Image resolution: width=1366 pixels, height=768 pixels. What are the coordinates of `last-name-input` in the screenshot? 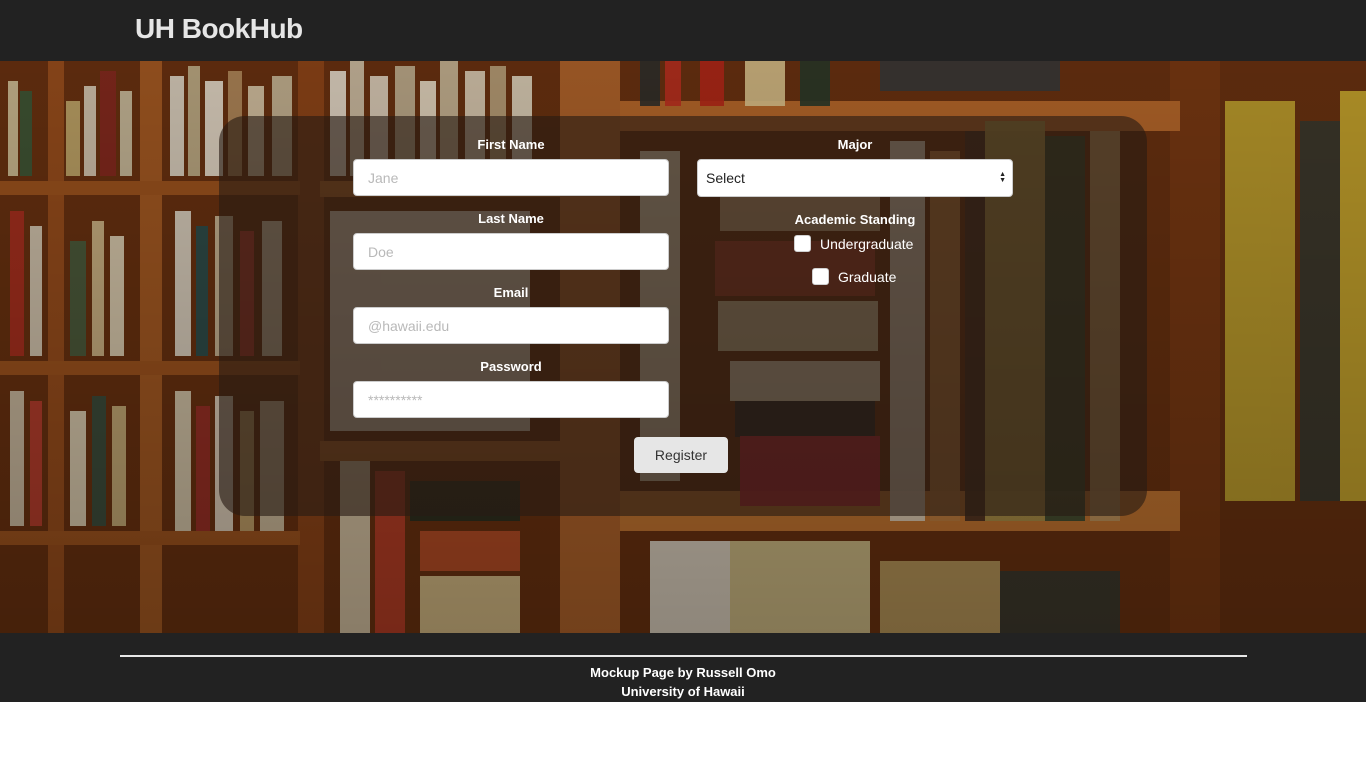 It's located at (511, 251).